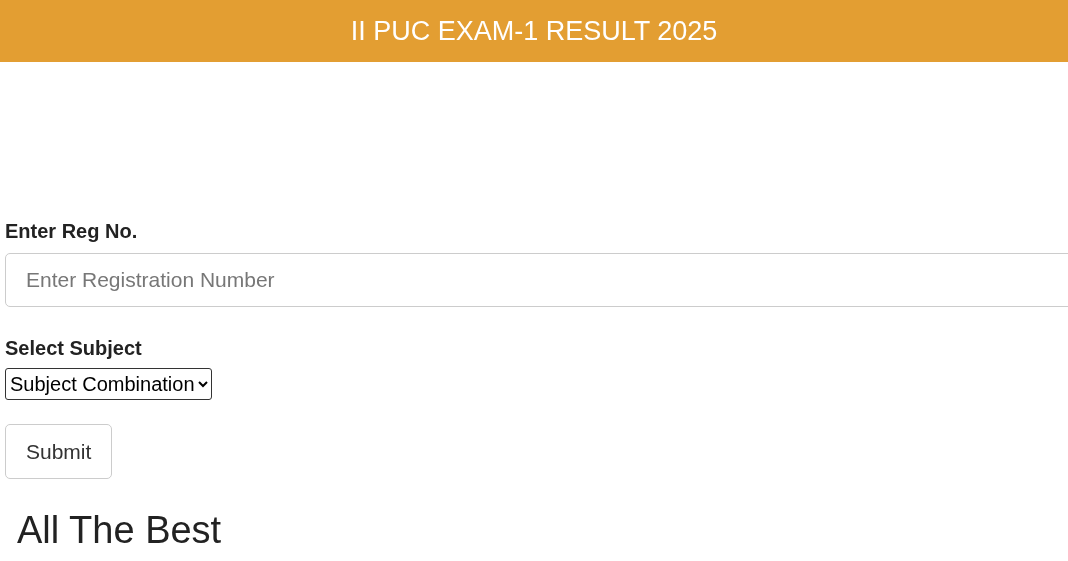 The image size is (1068, 561). What do you see at coordinates (71, 231) in the screenshot?
I see `field-label: Enter Reg No.` at bounding box center [71, 231].